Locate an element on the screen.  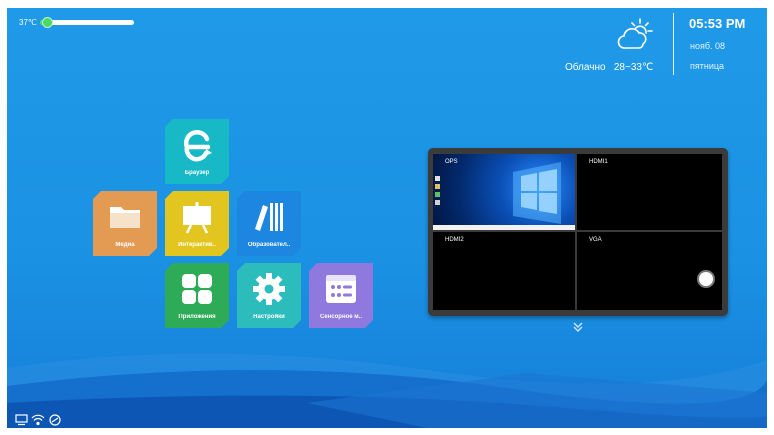
source-label: VGA is located at coordinates (595, 240).